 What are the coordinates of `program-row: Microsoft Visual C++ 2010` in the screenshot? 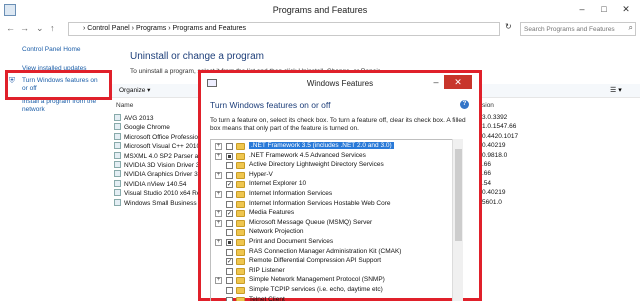 It's located at (157, 146).